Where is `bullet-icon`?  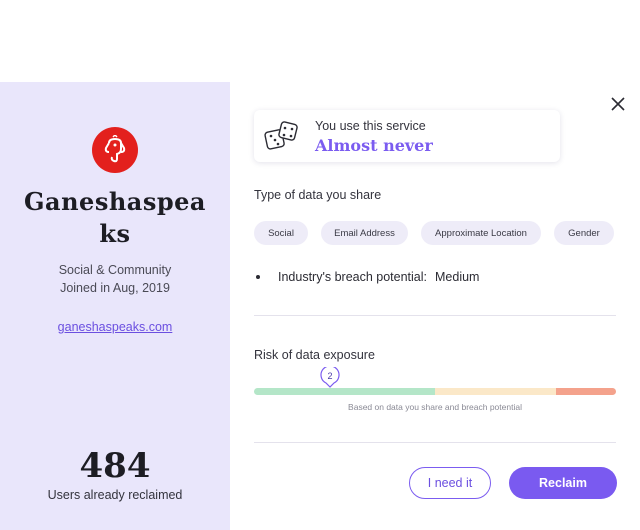
bullet-icon is located at coordinates (258, 277).